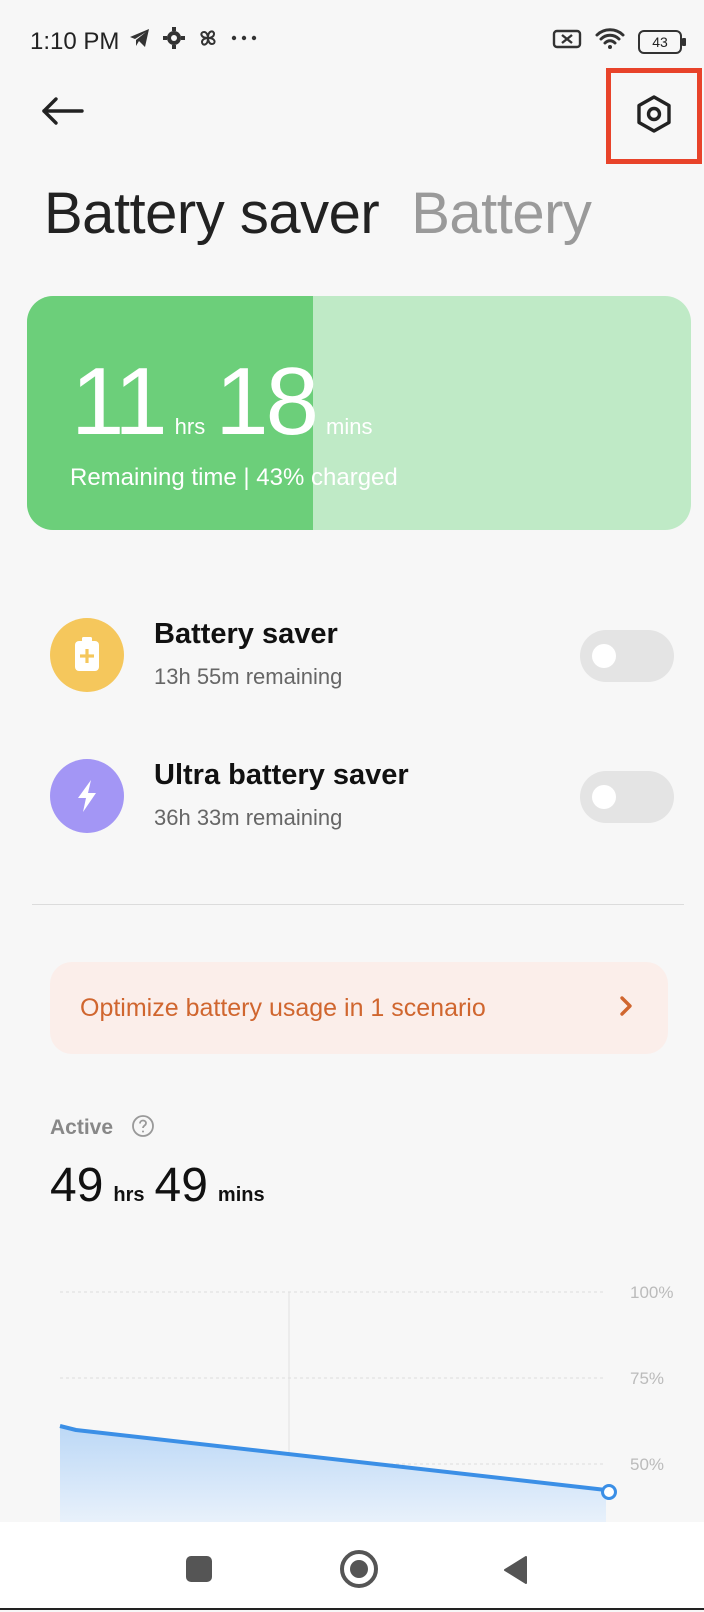 The image size is (704, 1612). What do you see at coordinates (358, 904) in the screenshot?
I see `section-divider` at bounding box center [358, 904].